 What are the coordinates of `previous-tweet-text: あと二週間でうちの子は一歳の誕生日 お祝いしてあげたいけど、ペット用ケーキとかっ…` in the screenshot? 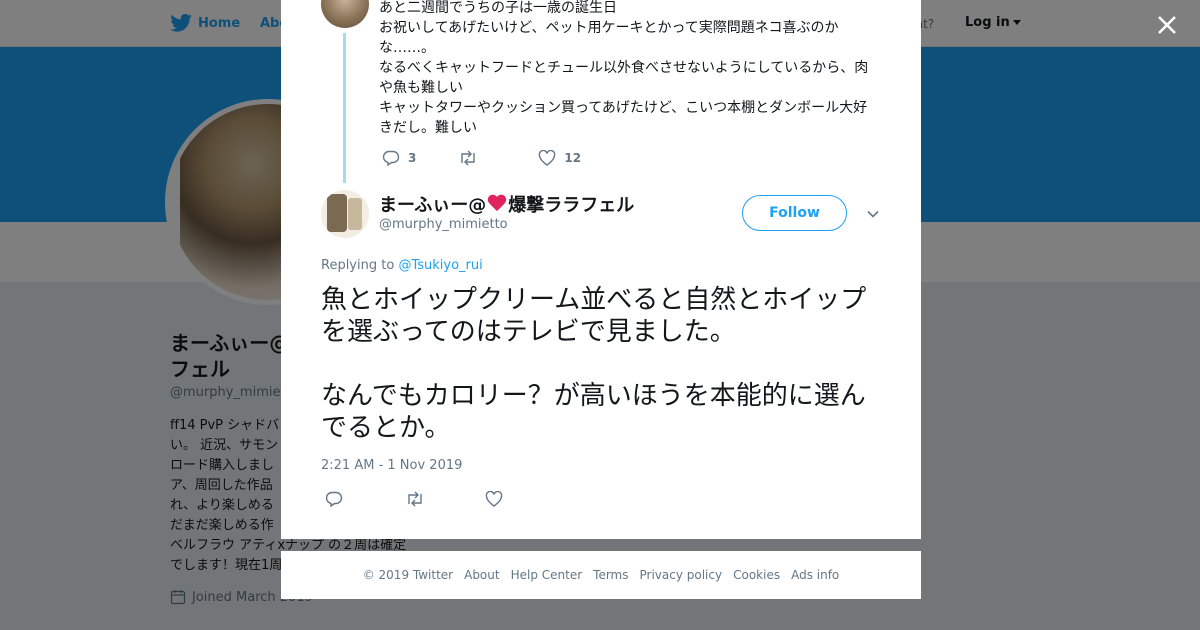 It's located at (626, 69).